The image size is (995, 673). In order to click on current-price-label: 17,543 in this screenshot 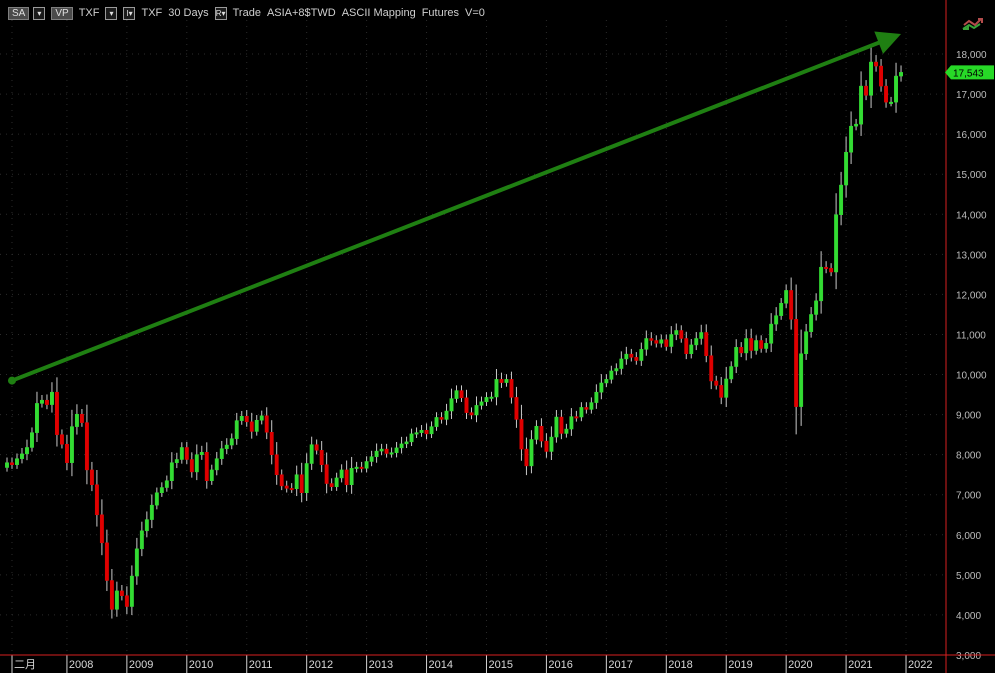, I will do `click(968, 73)`.